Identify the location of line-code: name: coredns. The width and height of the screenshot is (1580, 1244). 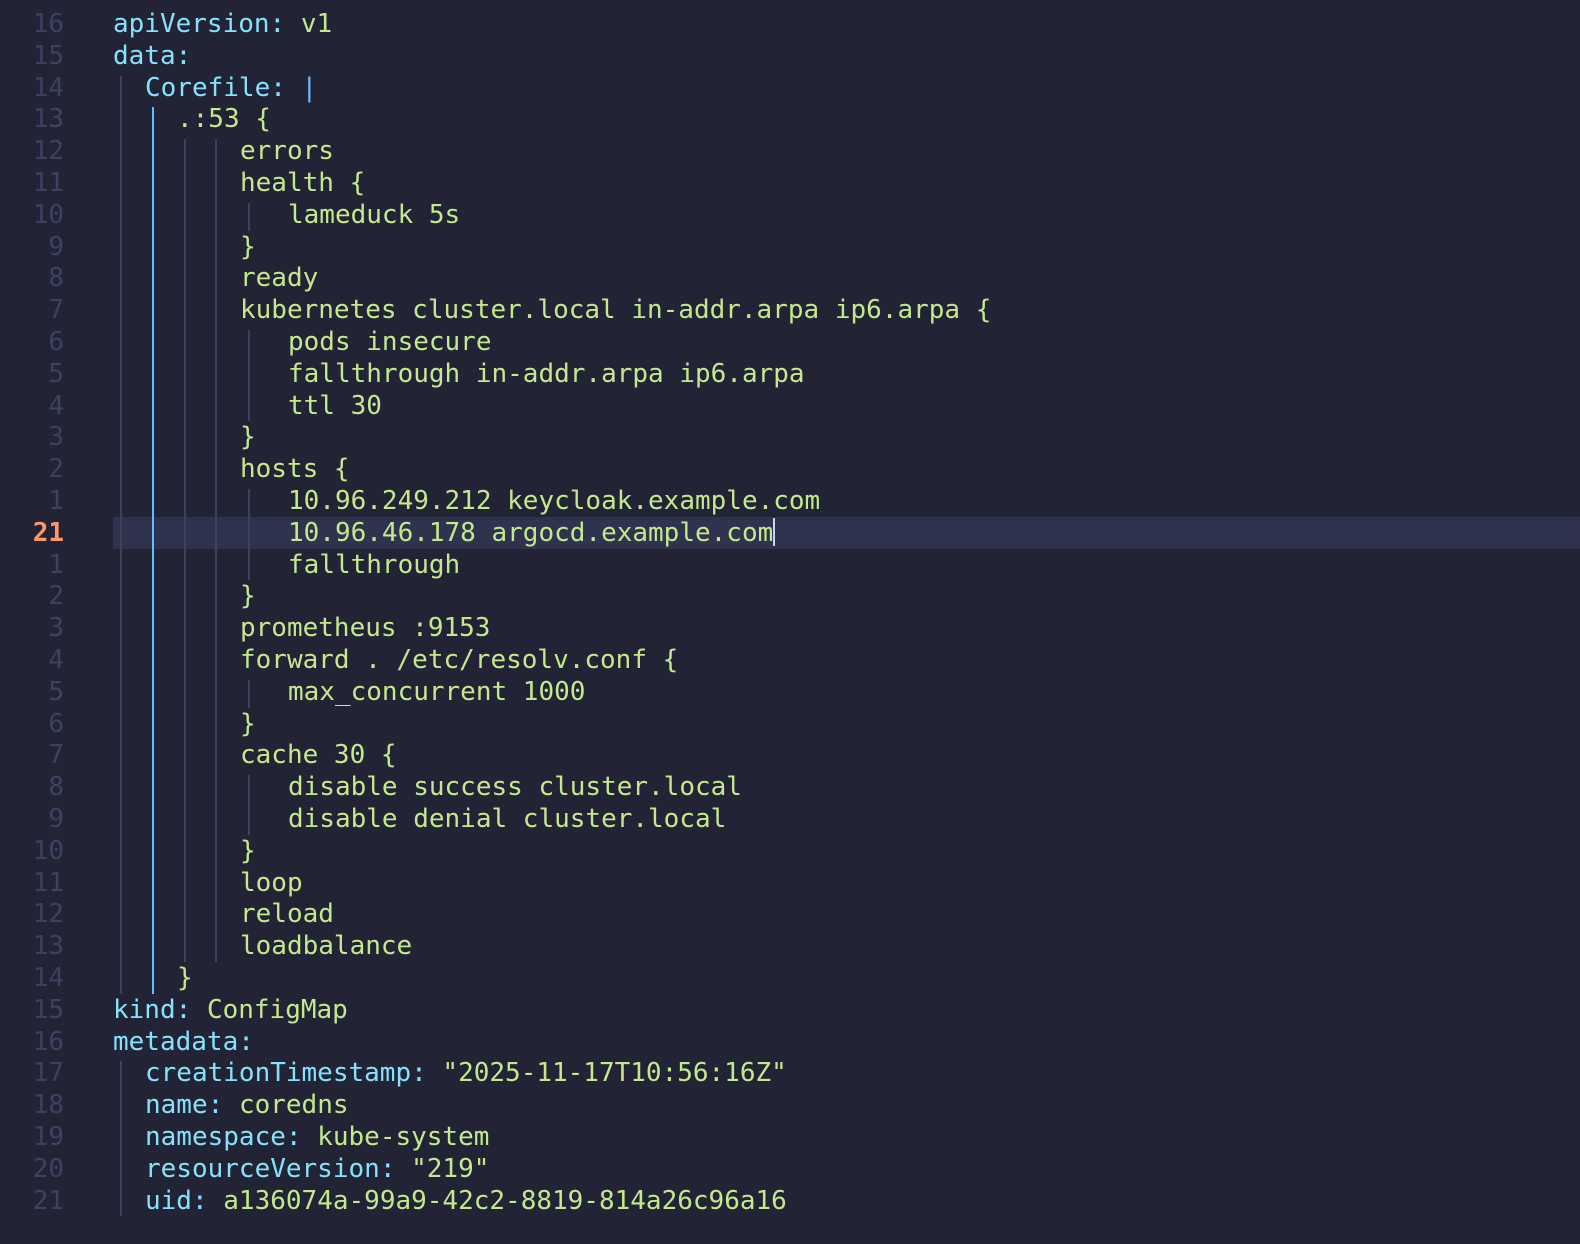
(247, 1105).